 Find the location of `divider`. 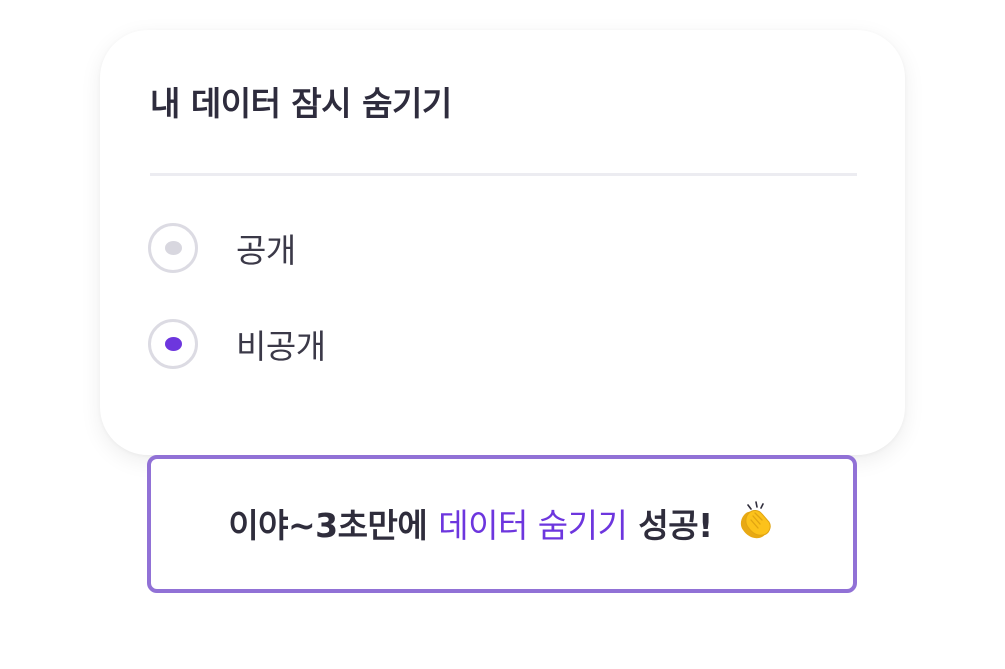

divider is located at coordinates (503, 174).